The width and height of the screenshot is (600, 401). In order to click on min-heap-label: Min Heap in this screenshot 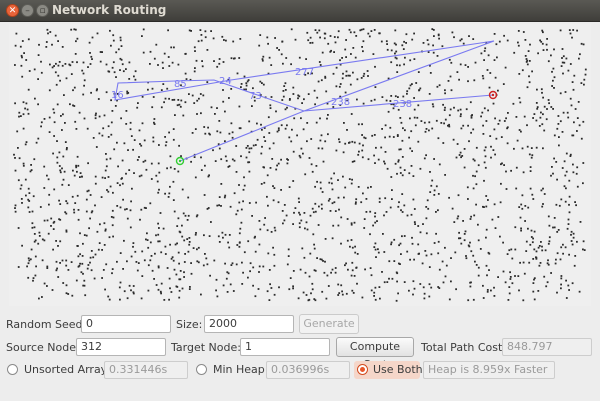, I will do `click(239, 369)`.